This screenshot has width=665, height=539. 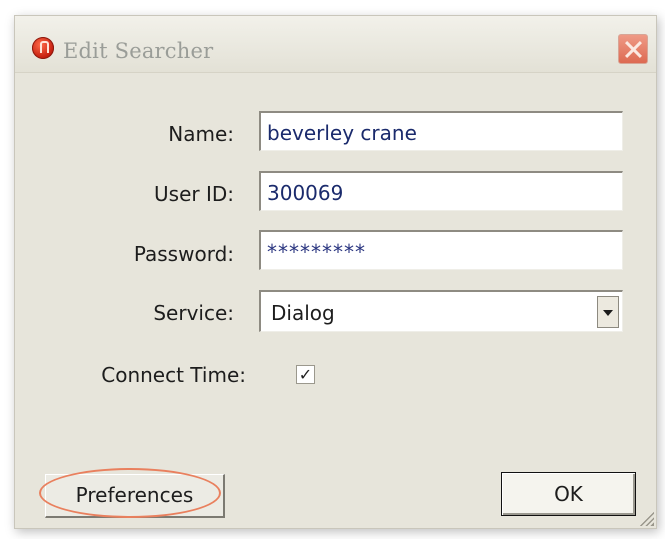 What do you see at coordinates (135, 496) in the screenshot?
I see `preferences-button: Preferences` at bounding box center [135, 496].